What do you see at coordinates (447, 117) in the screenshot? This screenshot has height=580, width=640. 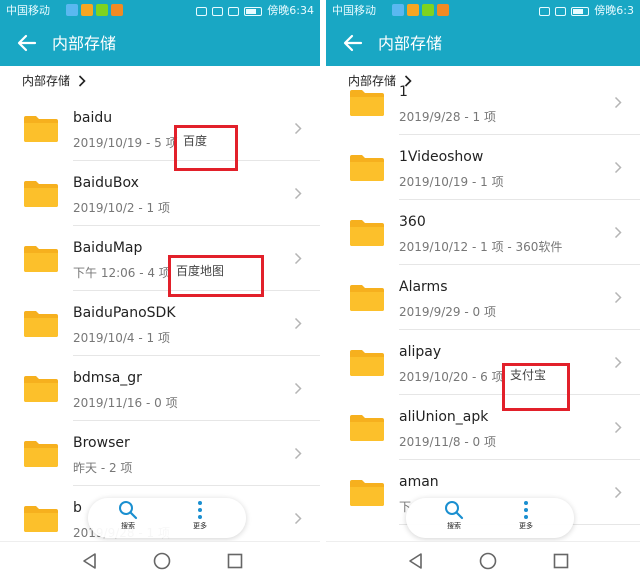 I see `folder-meta: 2019/9/28 - 1 项` at bounding box center [447, 117].